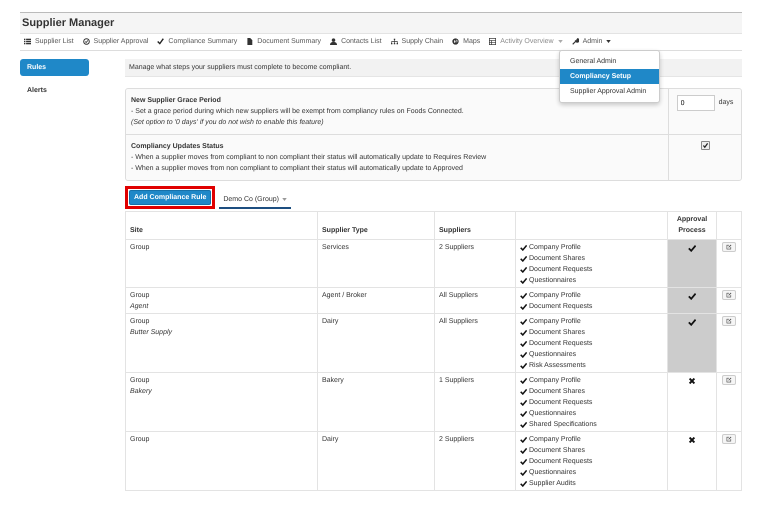  I want to click on globe-icon, so click(456, 41).